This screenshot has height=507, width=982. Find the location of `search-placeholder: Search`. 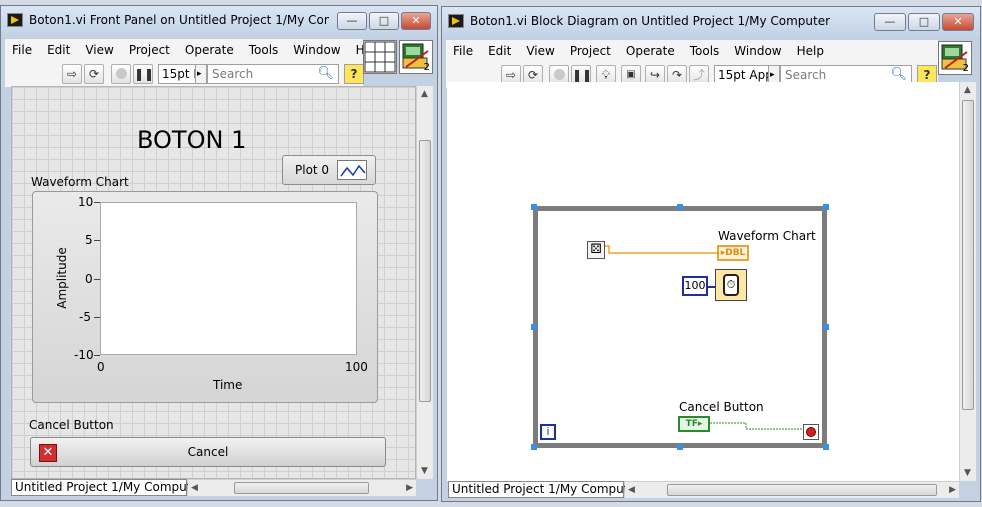

search-placeholder: Search is located at coordinates (233, 74).